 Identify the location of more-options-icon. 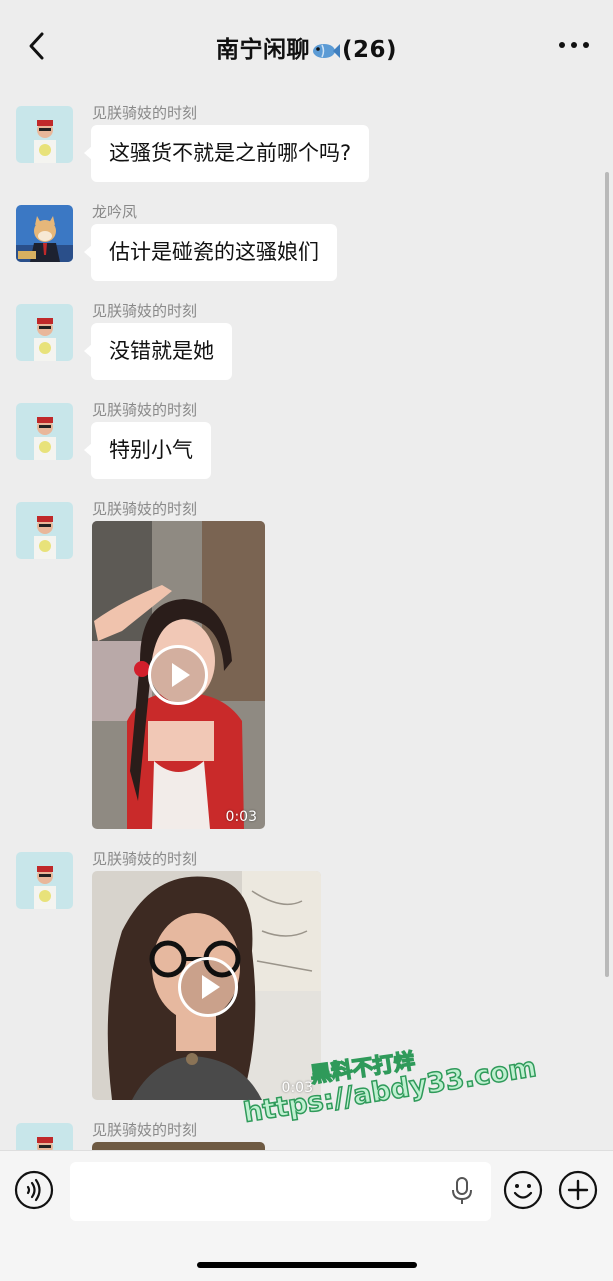
(574, 45).